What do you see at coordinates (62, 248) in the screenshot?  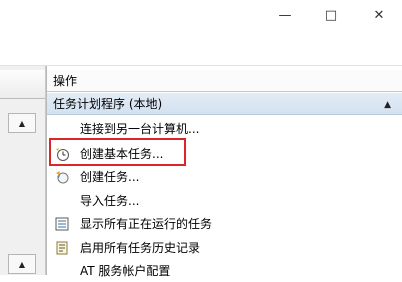 I see `history-icon` at bounding box center [62, 248].